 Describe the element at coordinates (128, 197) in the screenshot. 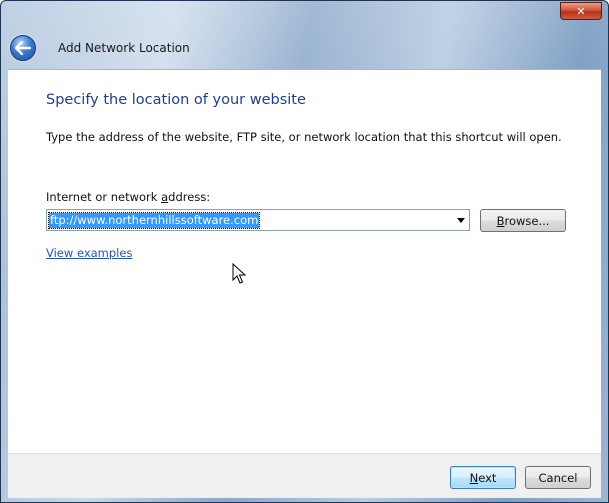

I see `address-label: Internet or network address:` at that location.